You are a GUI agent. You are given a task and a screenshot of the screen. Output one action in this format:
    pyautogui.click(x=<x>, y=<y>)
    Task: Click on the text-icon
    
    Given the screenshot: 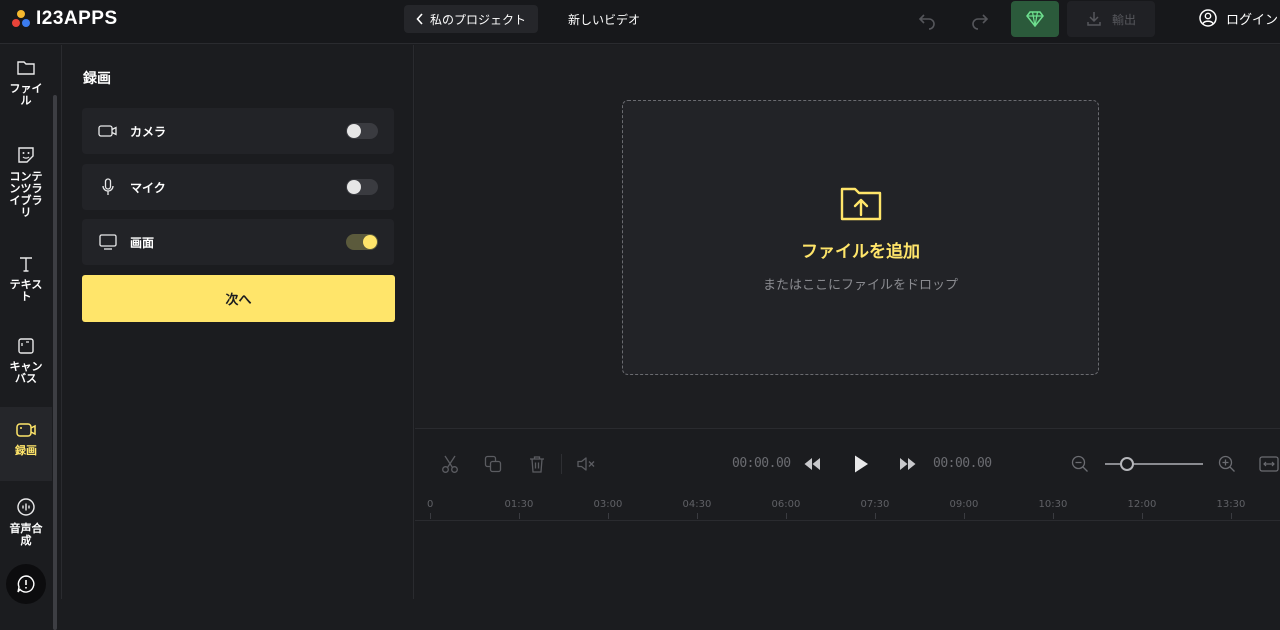 What is the action you would take?
    pyautogui.click(x=26, y=264)
    